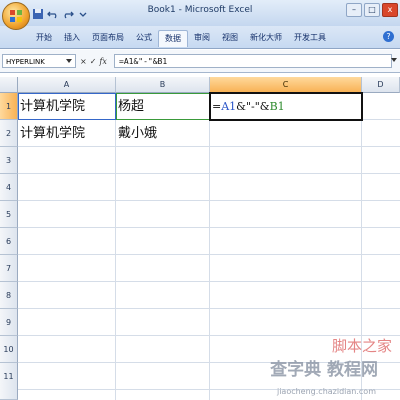 Image resolution: width=400 pixels, height=400 pixels. Describe the element at coordinates (163, 85) in the screenshot. I see `column-header-b: B` at that location.